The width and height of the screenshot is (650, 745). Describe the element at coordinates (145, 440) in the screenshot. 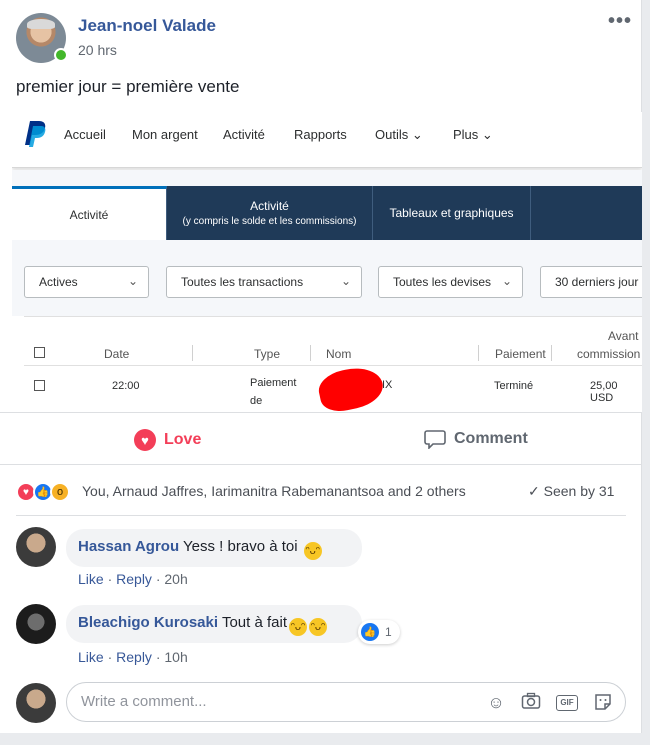

I see `heart-icon: ♥` at that location.